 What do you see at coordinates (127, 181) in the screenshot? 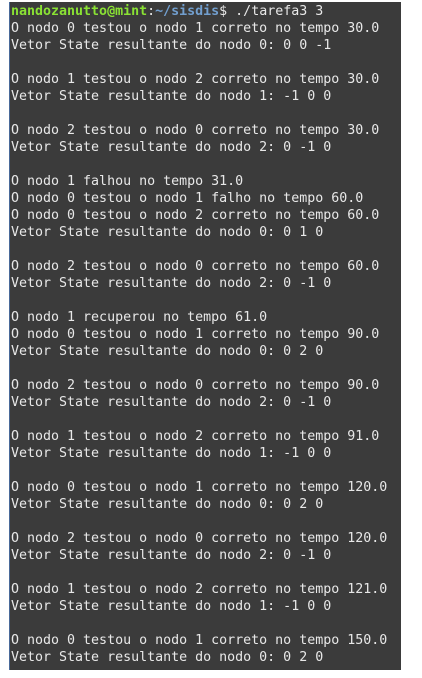
I see `output-line: O nodo 1 falhou no tempo 31.0` at bounding box center [127, 181].